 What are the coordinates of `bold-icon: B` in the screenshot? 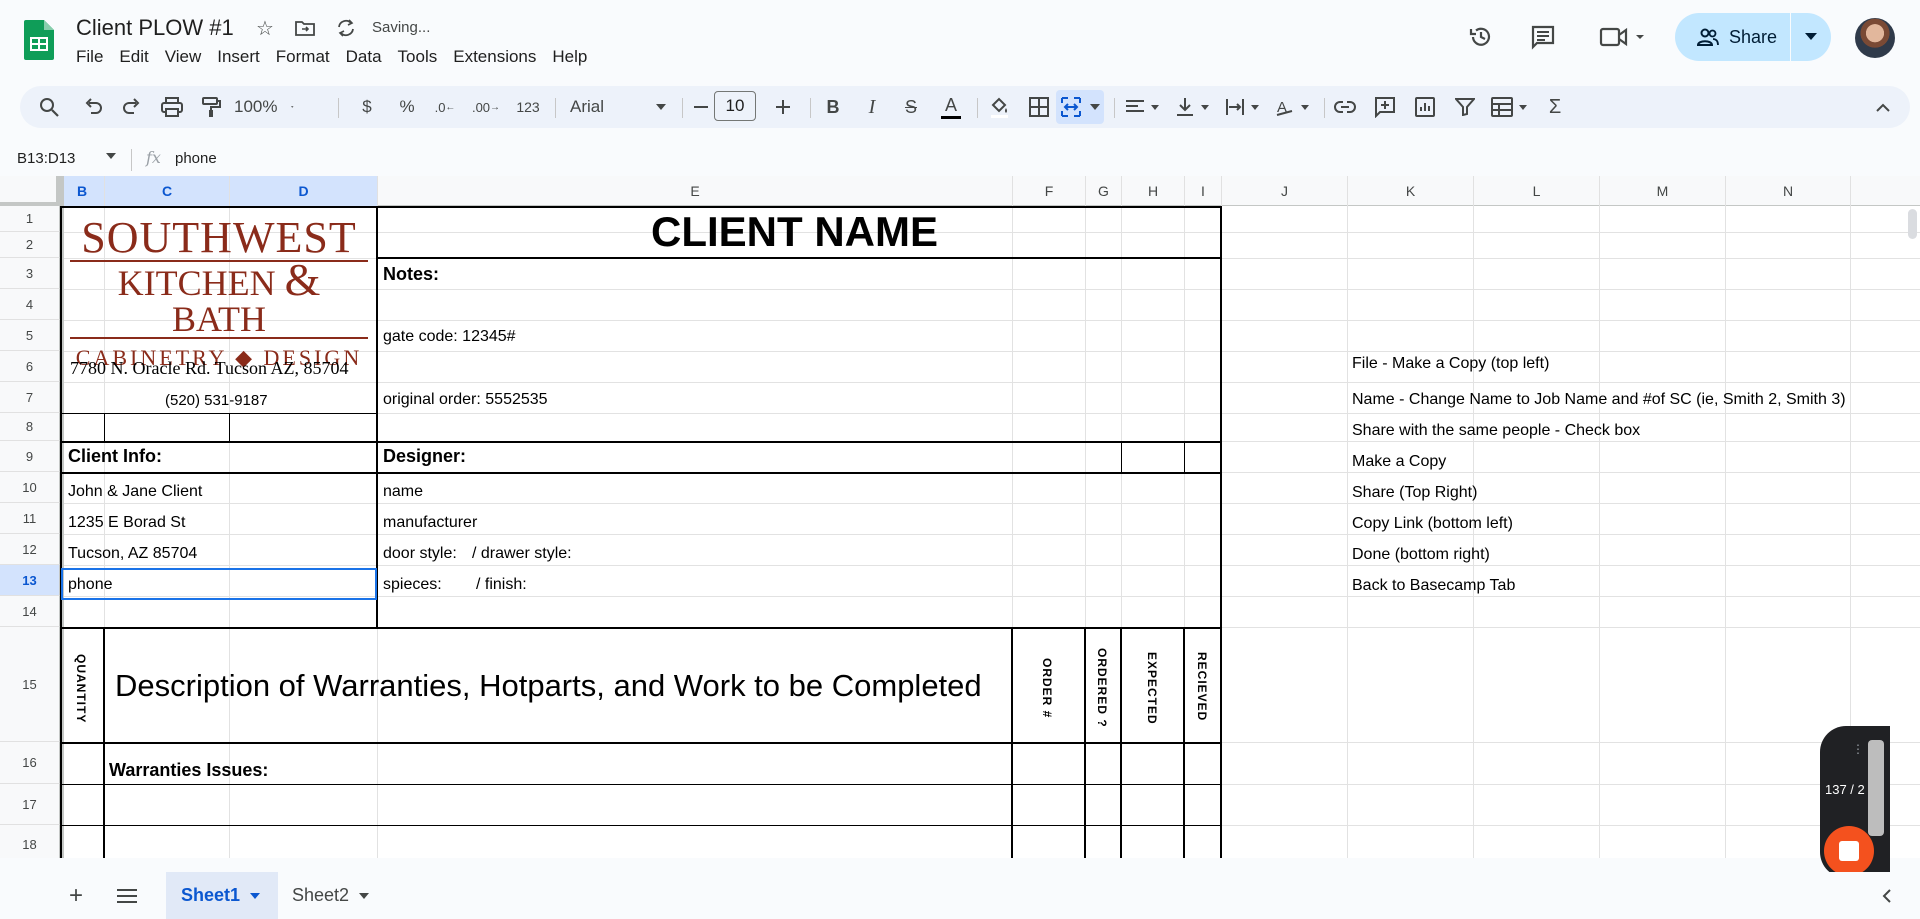 It's located at (833, 107).